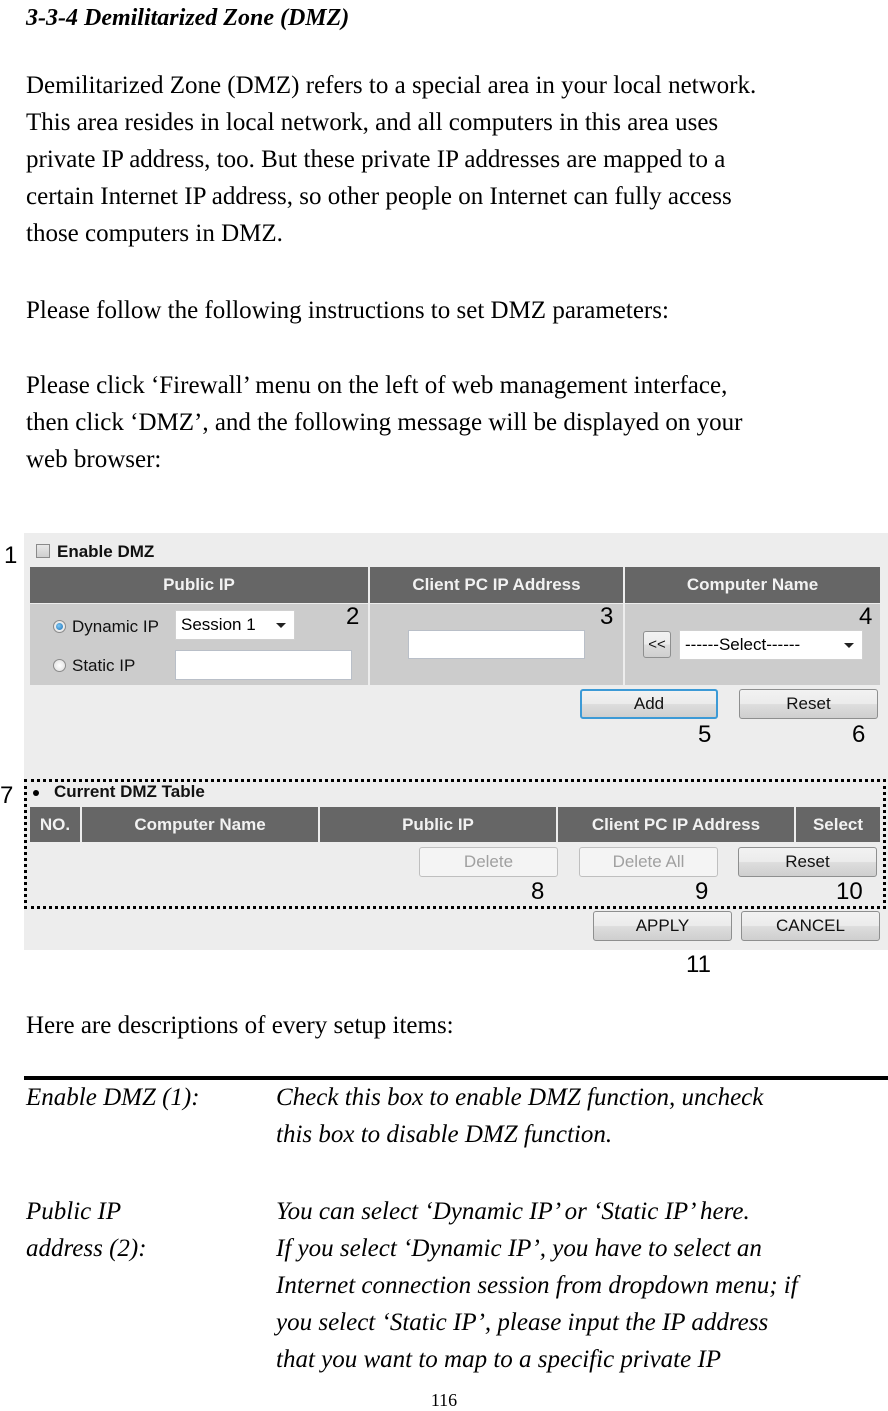 Image resolution: width=888 pixels, height=1411 pixels. What do you see at coordinates (866, 616) in the screenshot?
I see `callout-4: 4` at bounding box center [866, 616].